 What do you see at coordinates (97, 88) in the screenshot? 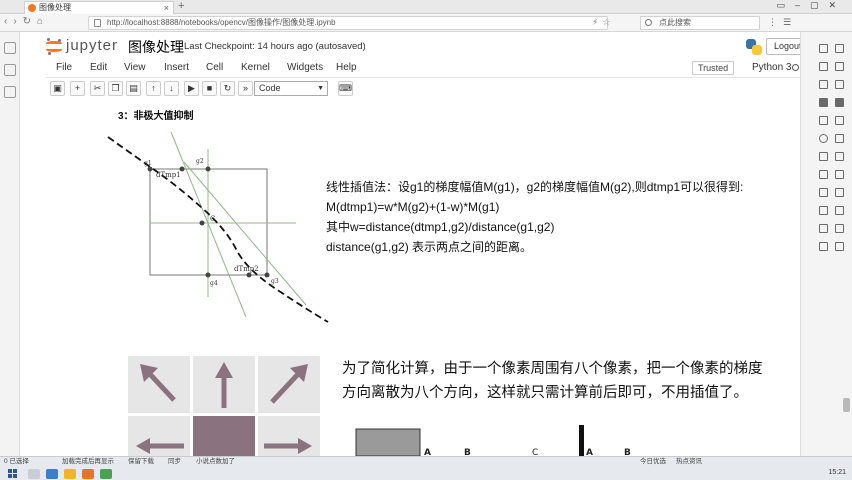
I see `cut-icon: ✂` at bounding box center [97, 88].